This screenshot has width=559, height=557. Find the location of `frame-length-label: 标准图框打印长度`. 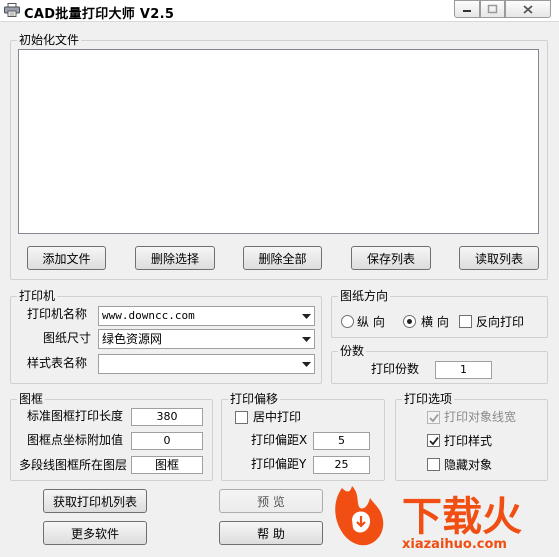

frame-length-label: 标准图框打印长度 is located at coordinates (75, 416).